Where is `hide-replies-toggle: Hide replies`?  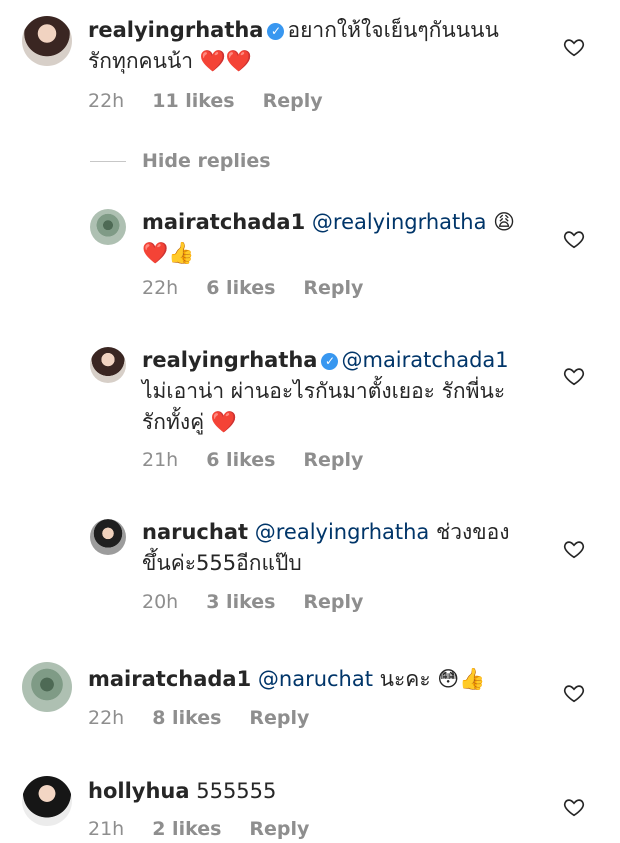
hide-replies-toggle: Hide replies is located at coordinates (180, 161).